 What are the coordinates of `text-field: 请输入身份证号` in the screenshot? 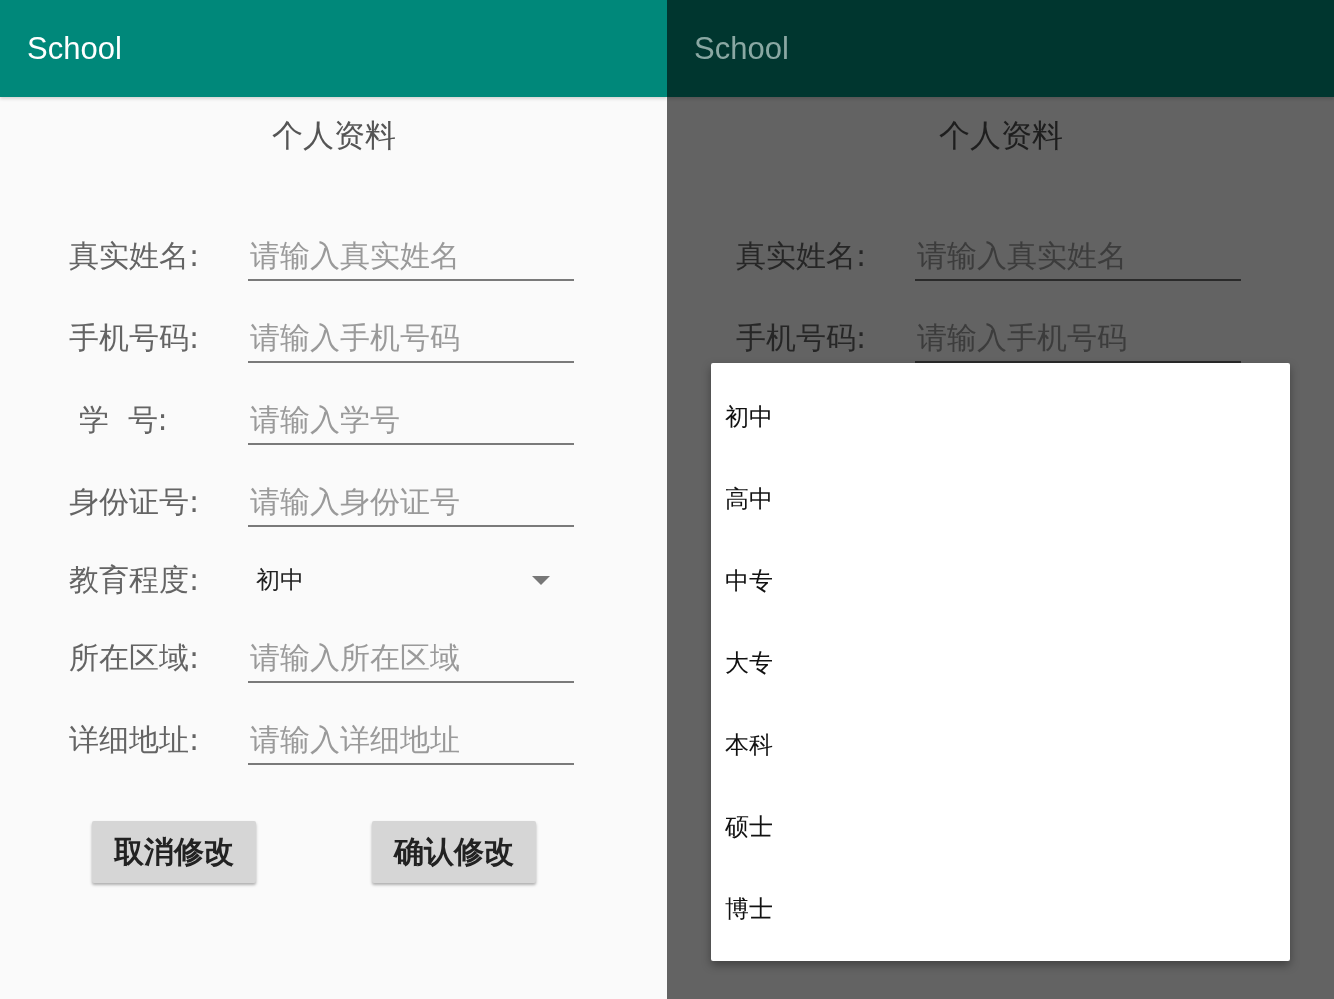 It's located at (411, 502).